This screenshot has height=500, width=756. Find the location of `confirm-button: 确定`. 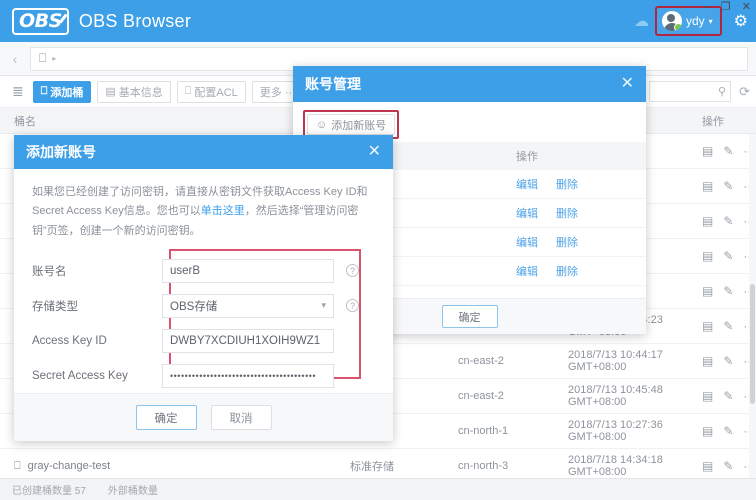

confirm-button: 确定 is located at coordinates (166, 417).